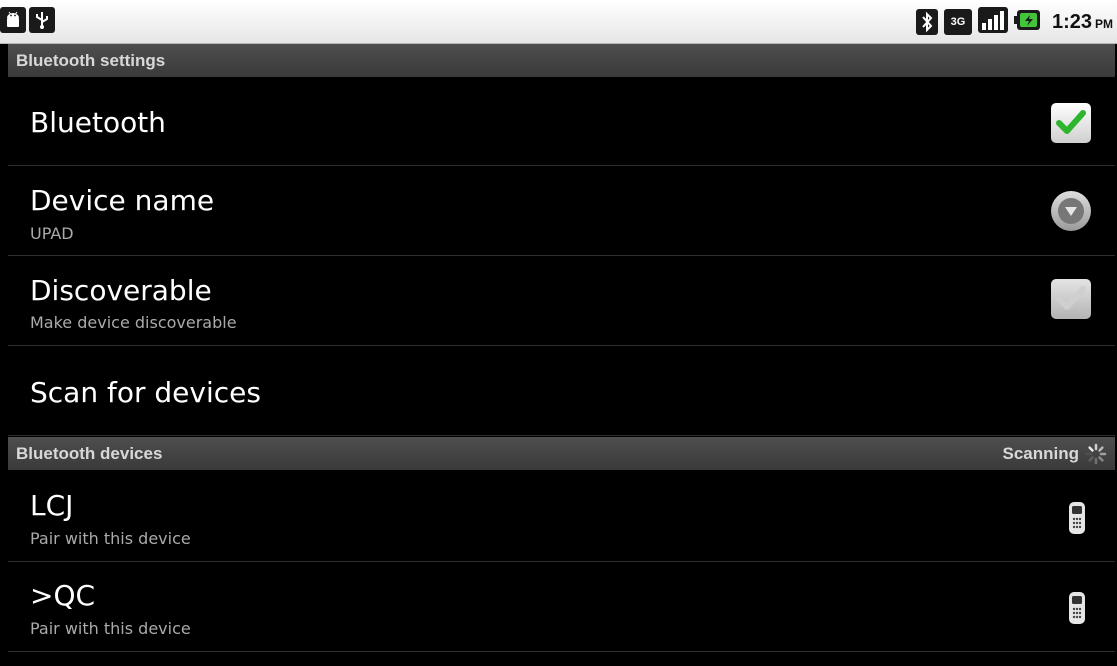  I want to click on device-item: LCJ Pair with this device, so click(561, 517).